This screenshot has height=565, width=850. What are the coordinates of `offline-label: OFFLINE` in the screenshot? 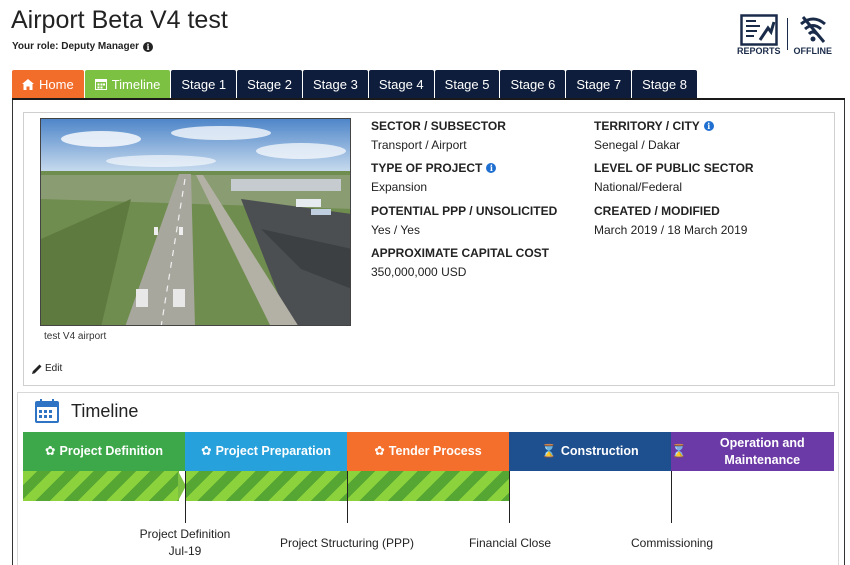 It's located at (813, 51).